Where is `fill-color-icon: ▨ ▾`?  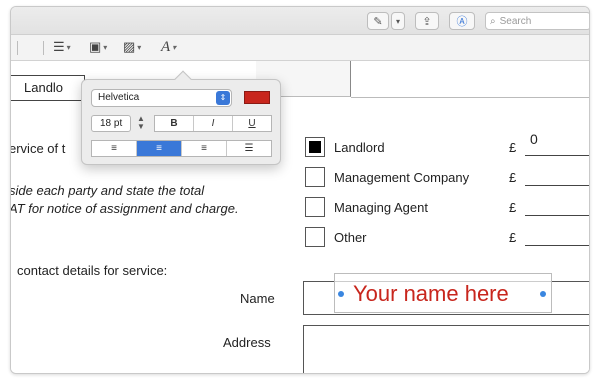
fill-color-icon: ▨ ▾ is located at coordinates (132, 47).